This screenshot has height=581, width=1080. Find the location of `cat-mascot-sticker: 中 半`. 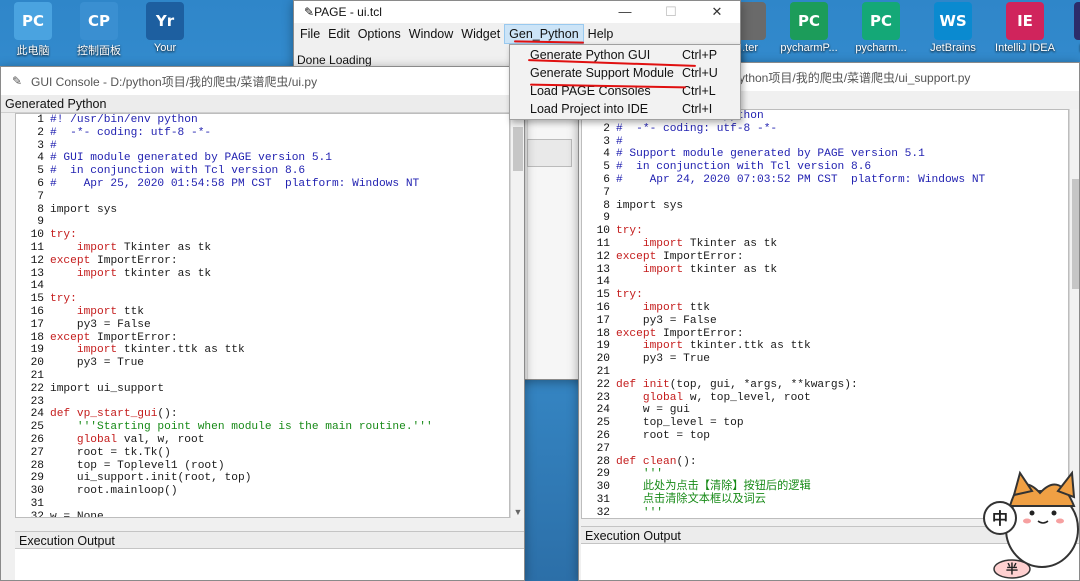

cat-mascot-sticker: 中 半 is located at coordinates (1031, 524).